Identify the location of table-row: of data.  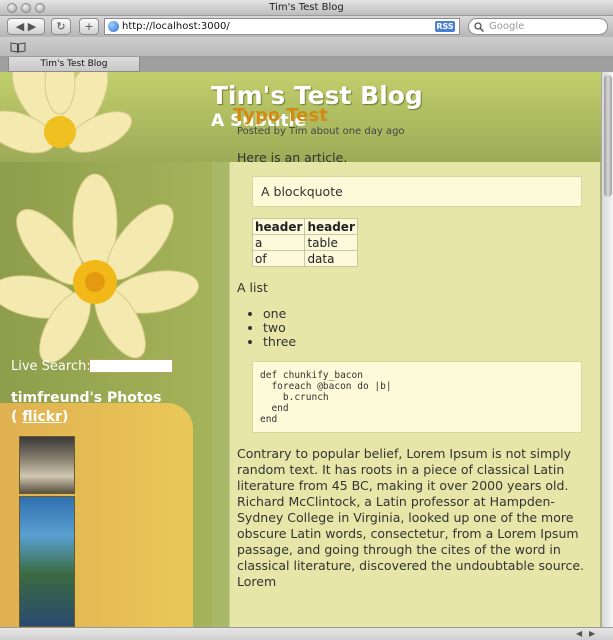
(304, 258).